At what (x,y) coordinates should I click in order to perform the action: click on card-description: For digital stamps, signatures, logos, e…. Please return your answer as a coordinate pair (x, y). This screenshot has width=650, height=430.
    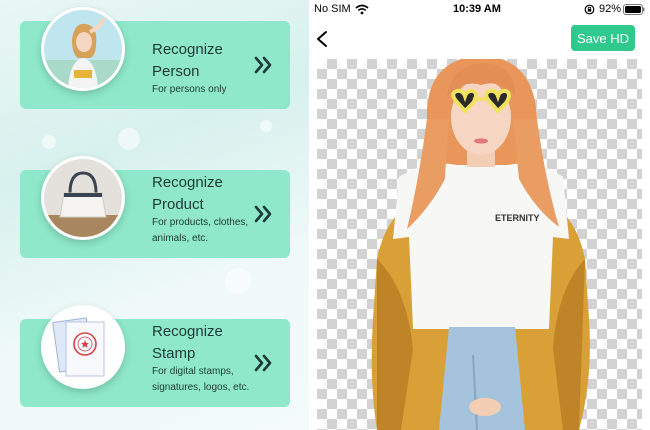
    Looking at the image, I should click on (201, 379).